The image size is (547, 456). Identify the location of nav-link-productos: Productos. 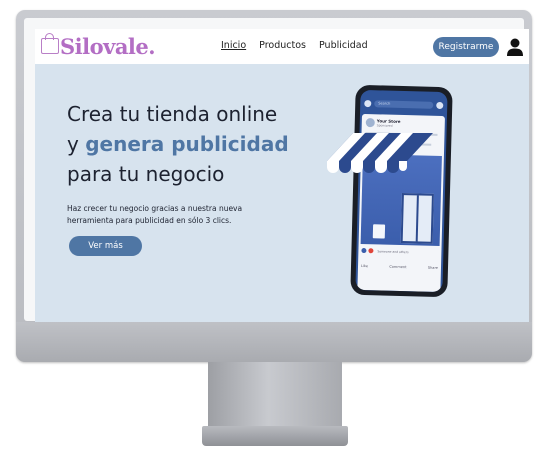
(282, 45).